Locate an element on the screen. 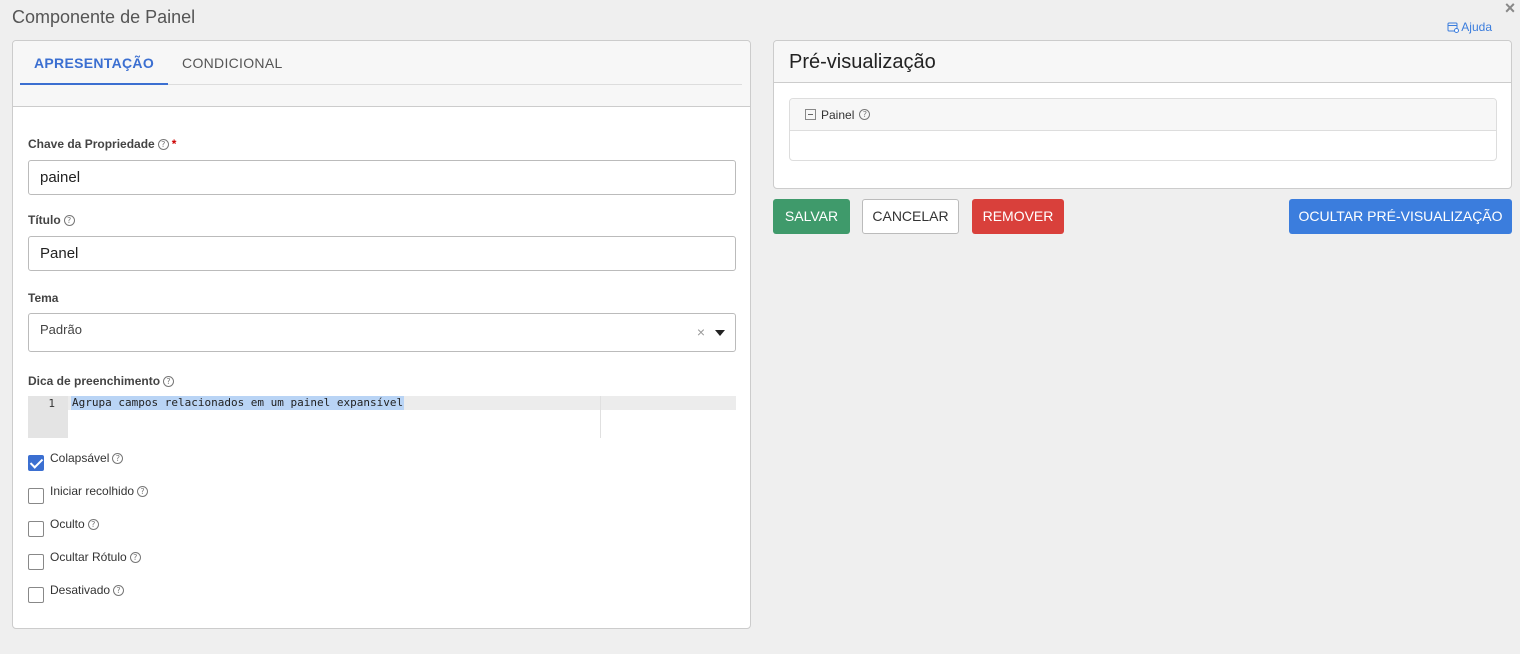 This screenshot has width=1520, height=654. preview-panel: Painel ? is located at coordinates (1143, 129).